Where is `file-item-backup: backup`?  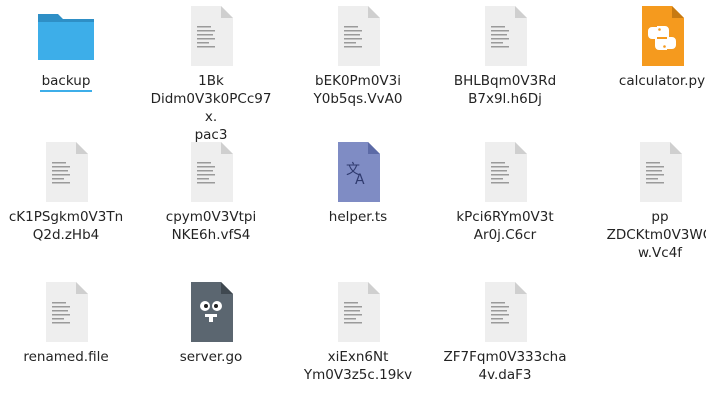 file-item-backup: backup is located at coordinates (68, 48).